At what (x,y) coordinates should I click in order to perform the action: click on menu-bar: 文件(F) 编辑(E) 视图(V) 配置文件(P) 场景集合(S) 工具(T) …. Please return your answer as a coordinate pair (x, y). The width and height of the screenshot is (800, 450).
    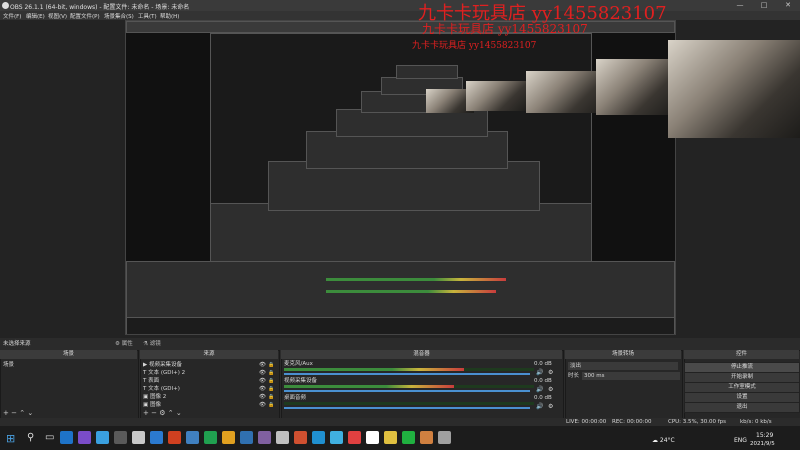
    Looking at the image, I should click on (400, 15).